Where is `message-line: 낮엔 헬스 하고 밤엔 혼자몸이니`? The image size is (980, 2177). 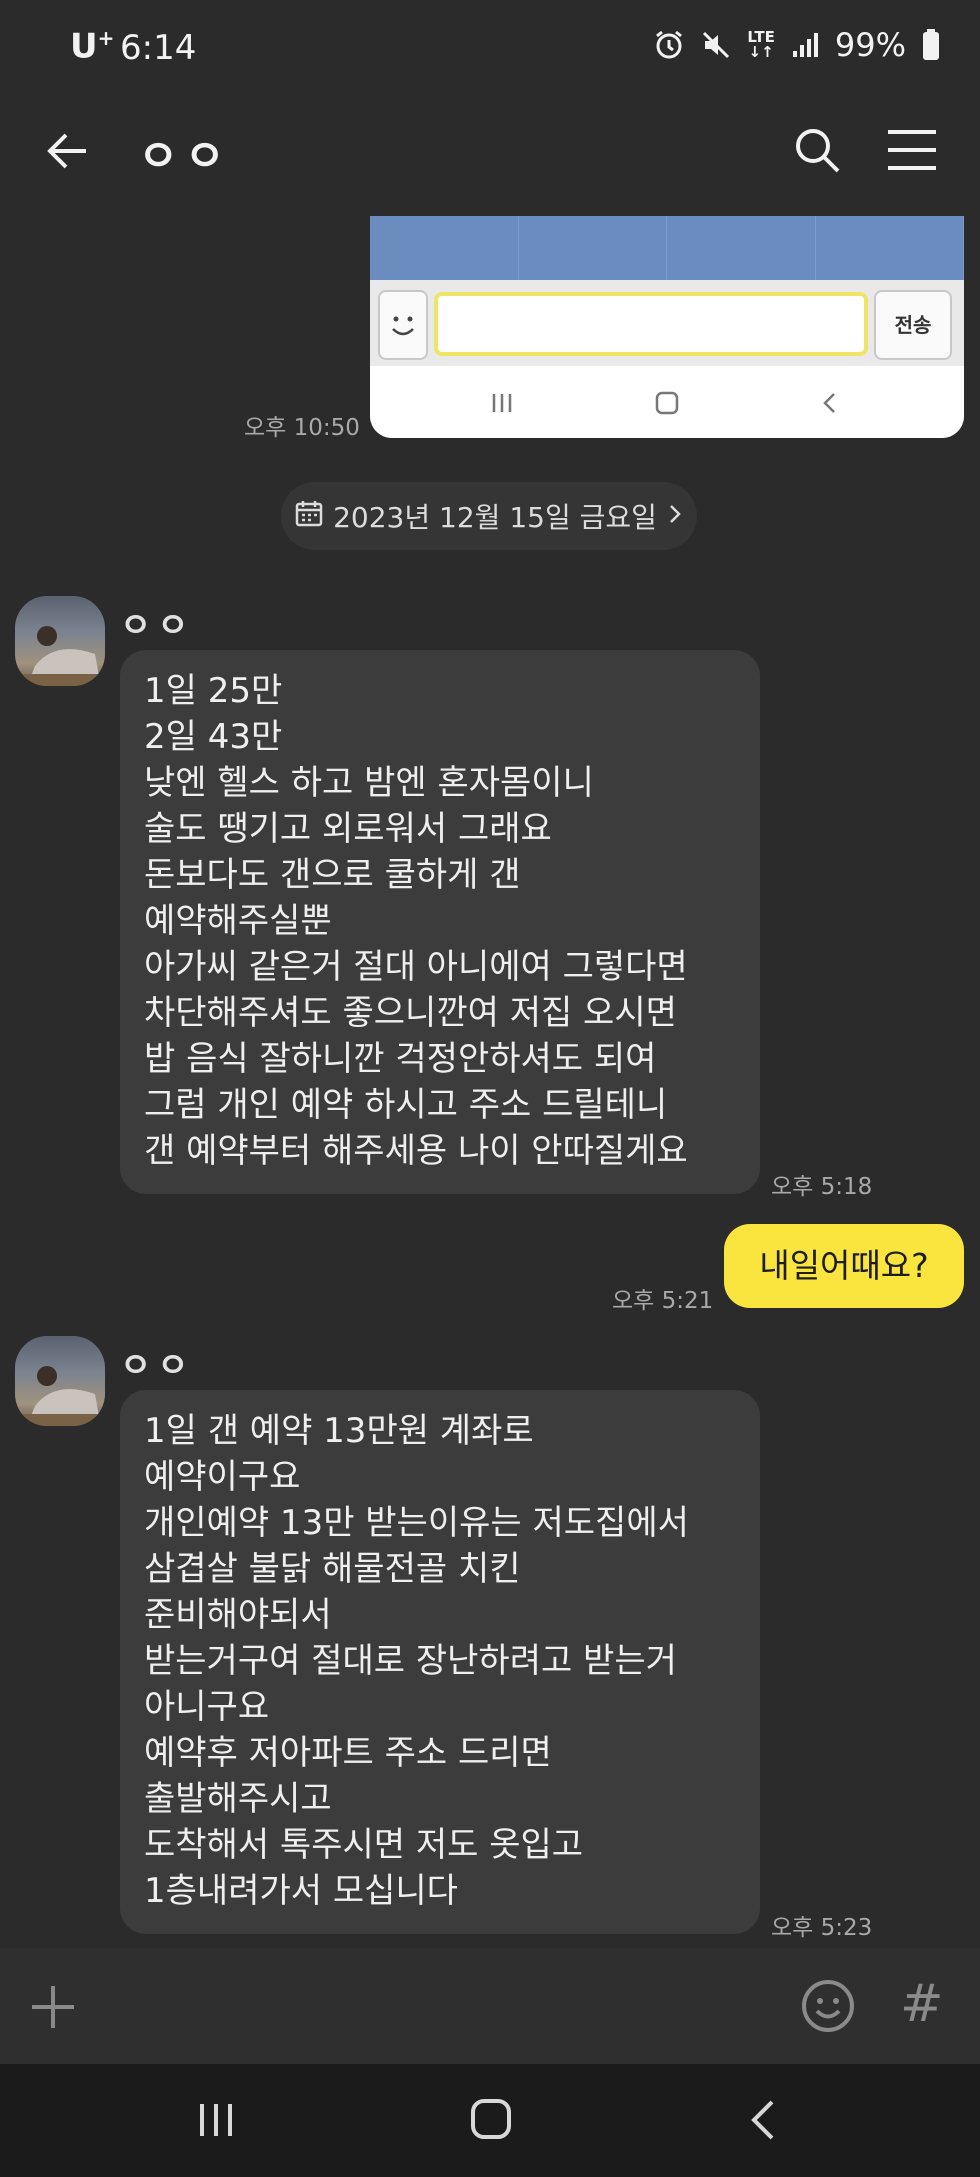 message-line: 낮엔 헬스 하고 밤엔 혼자몸이니 is located at coordinates (369, 783).